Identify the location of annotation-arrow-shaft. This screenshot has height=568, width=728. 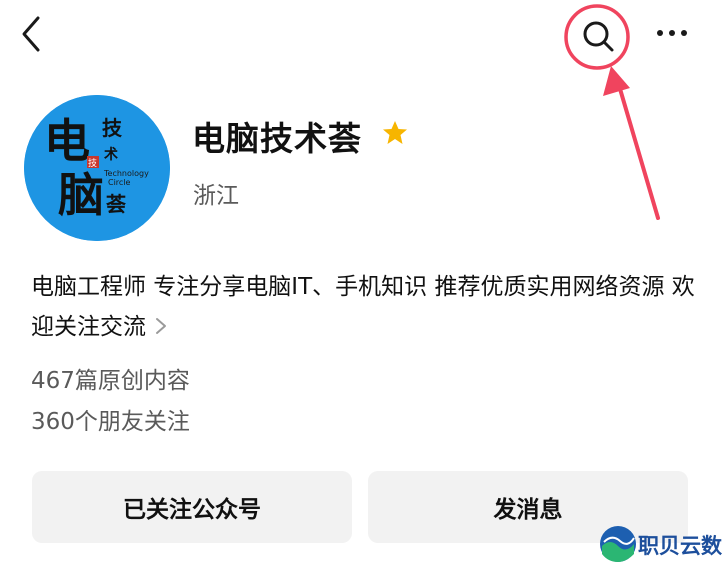
(638, 150).